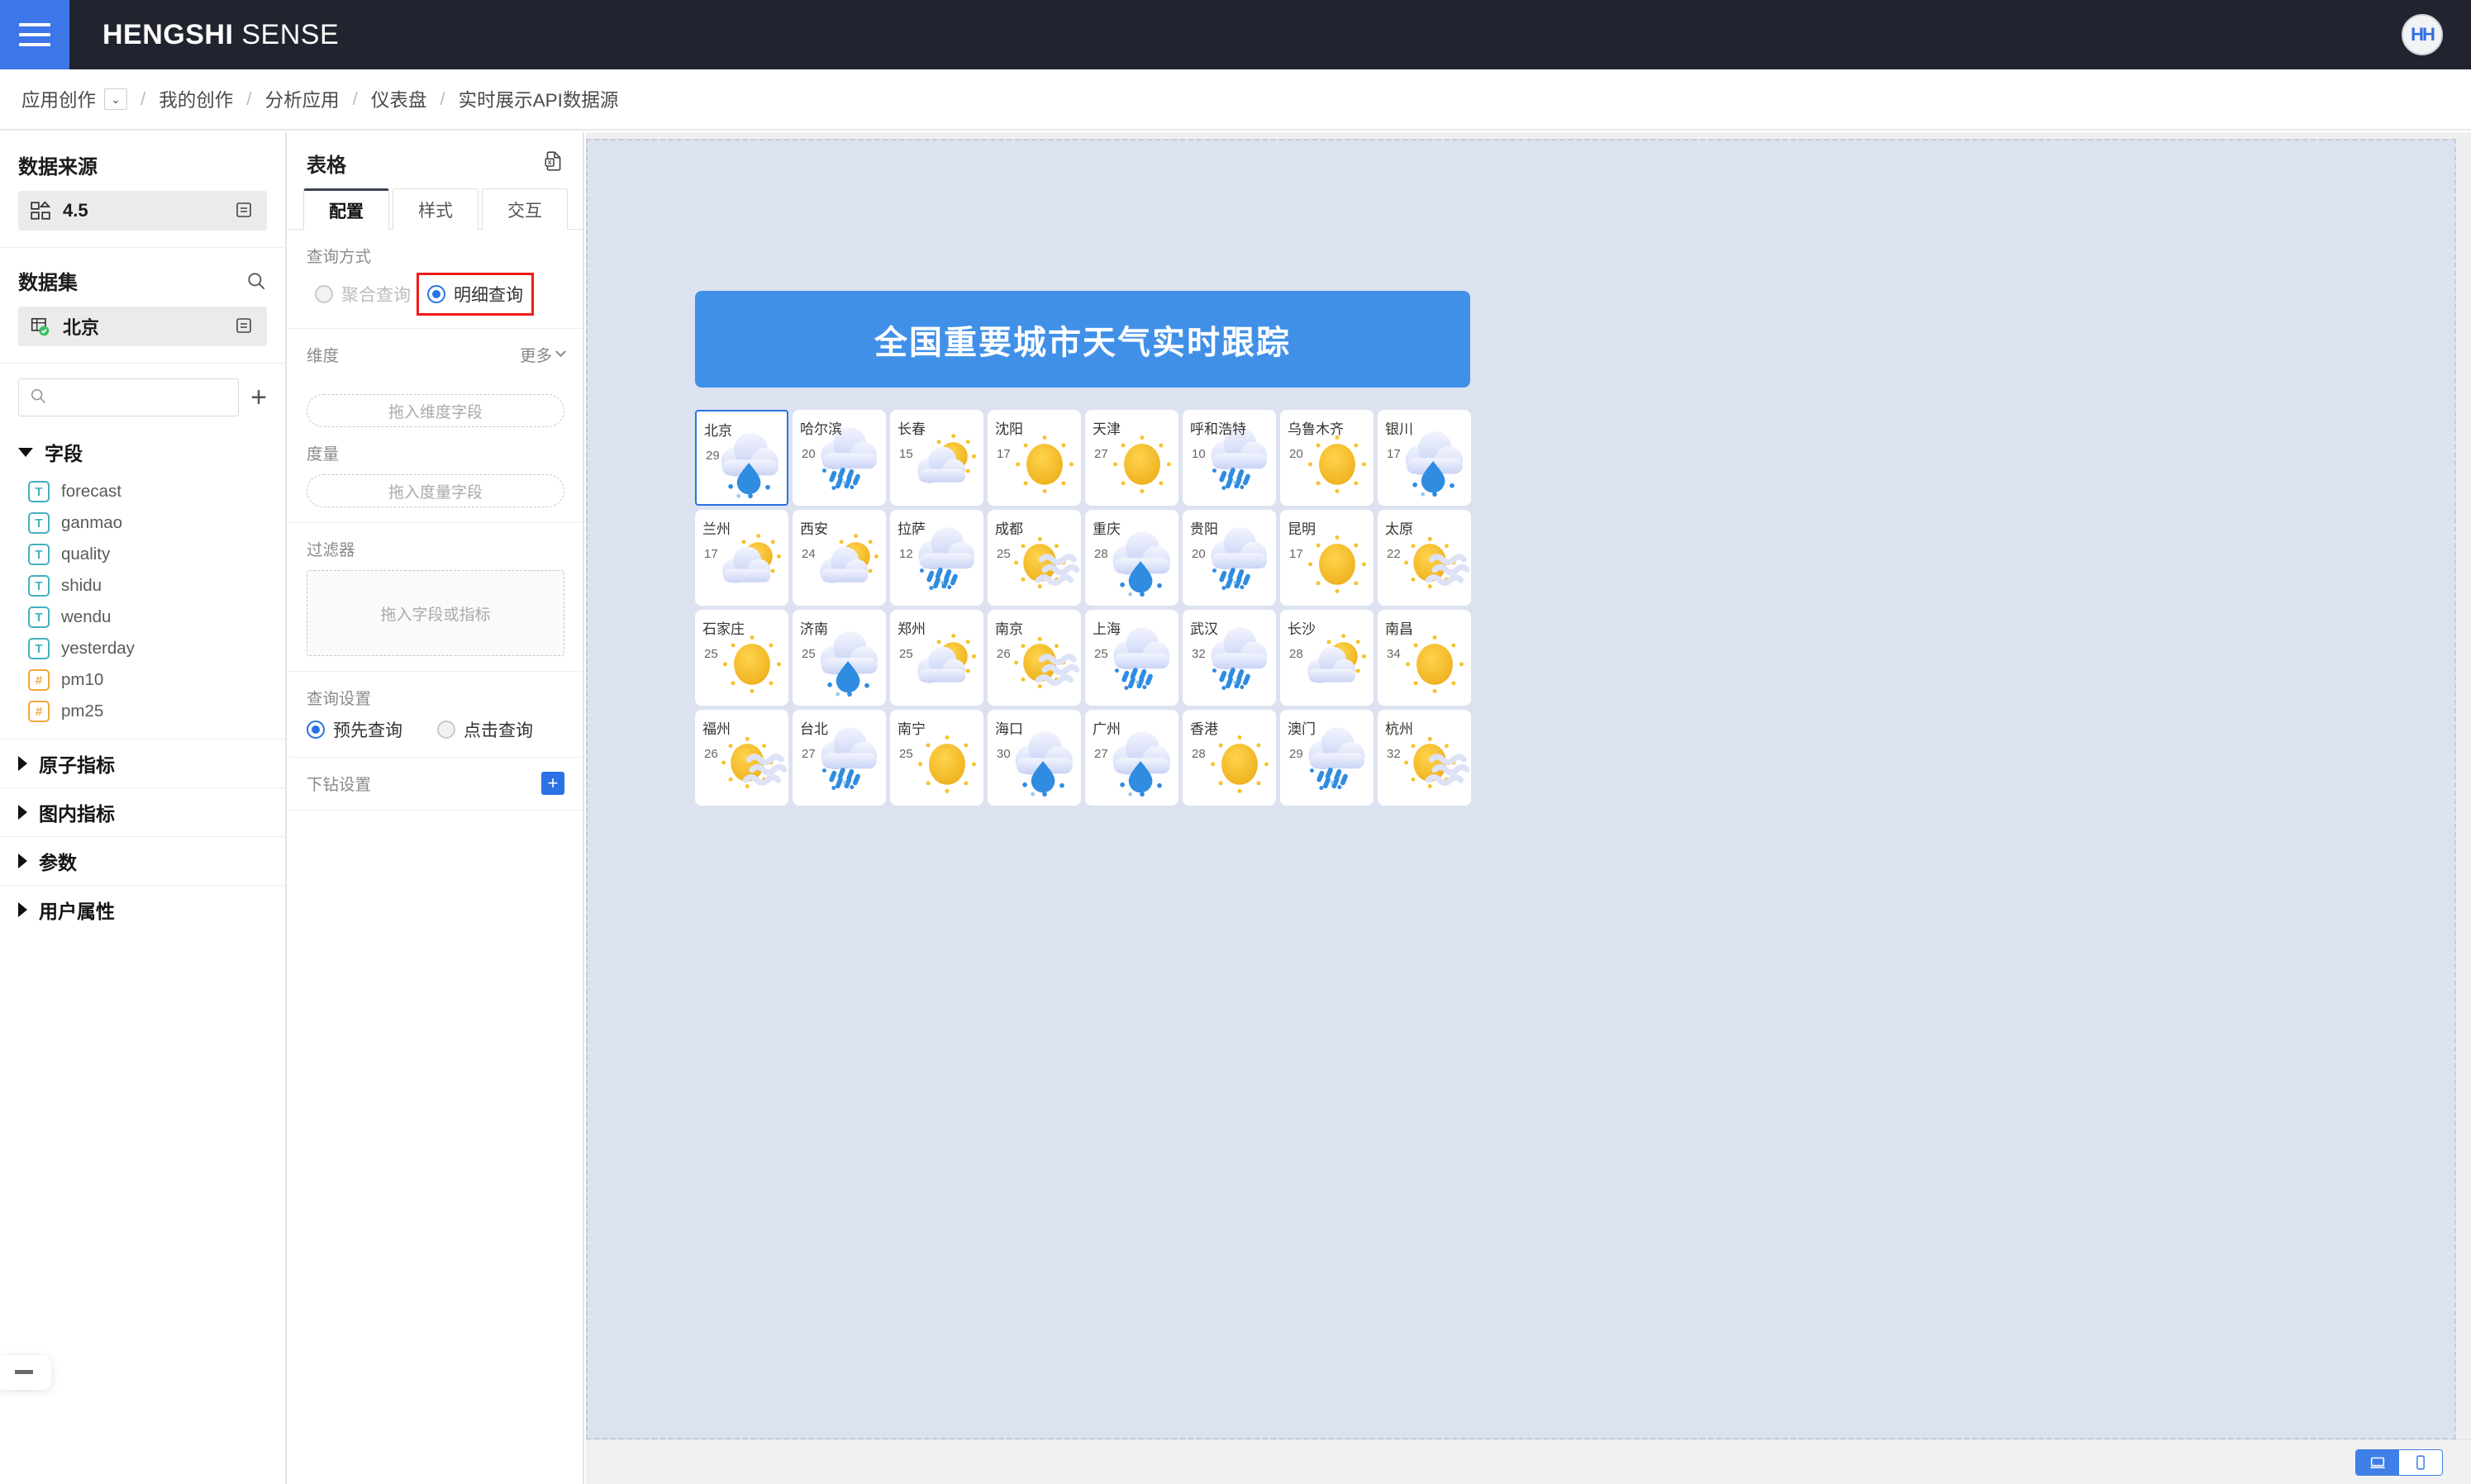 Image resolution: width=2471 pixels, height=1484 pixels. What do you see at coordinates (138, 397) in the screenshot?
I see `search-input` at bounding box center [138, 397].